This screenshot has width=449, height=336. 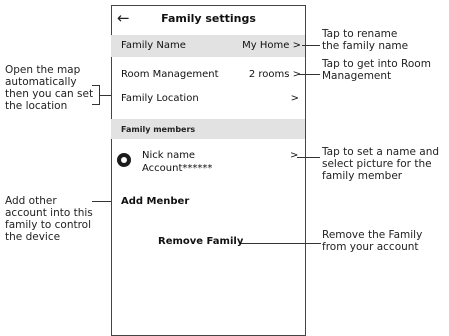 What do you see at coordinates (153, 45) in the screenshot?
I see `family-name-label: Family Name` at bounding box center [153, 45].